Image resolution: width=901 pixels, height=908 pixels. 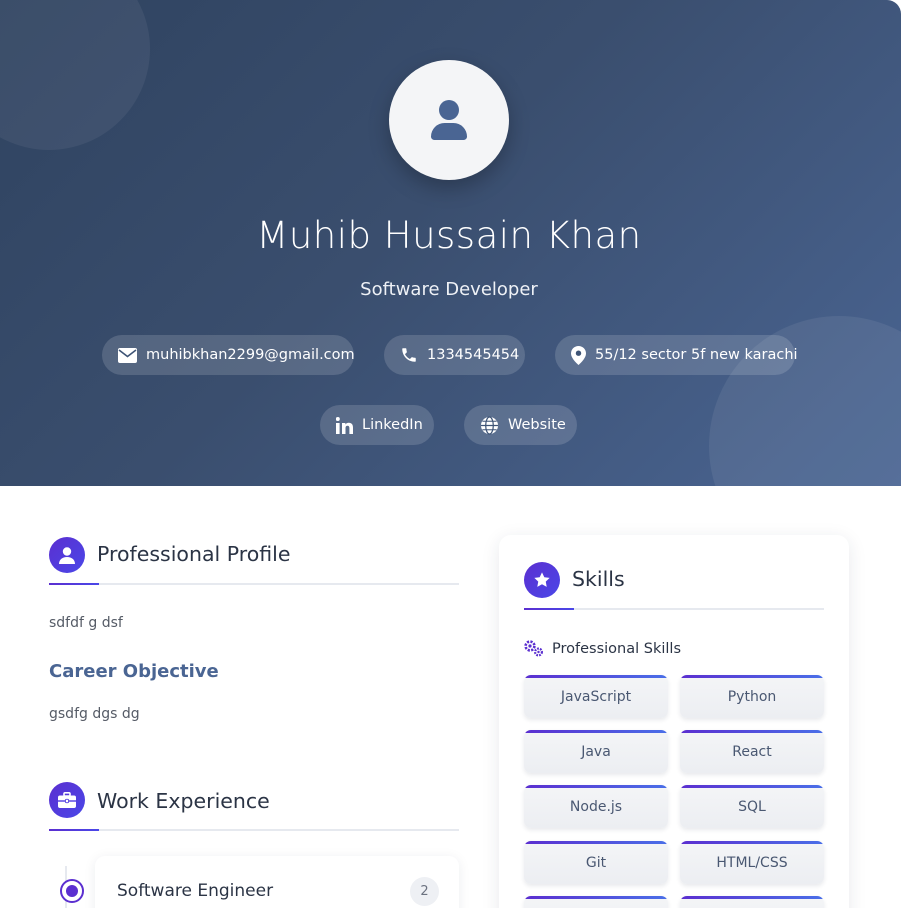 What do you see at coordinates (752, 696) in the screenshot?
I see `skill-chip: Python` at bounding box center [752, 696].